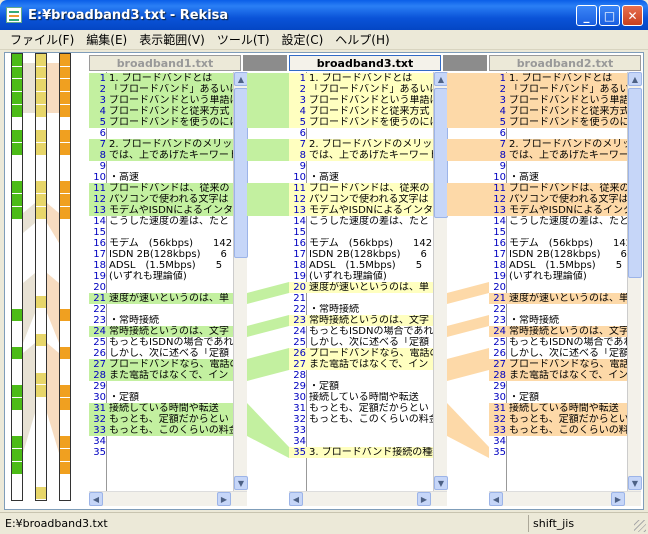 The image size is (648, 534). What do you see at coordinates (172, 39) in the screenshot?
I see `menu-view-range: 表示範囲(V)` at bounding box center [172, 39].